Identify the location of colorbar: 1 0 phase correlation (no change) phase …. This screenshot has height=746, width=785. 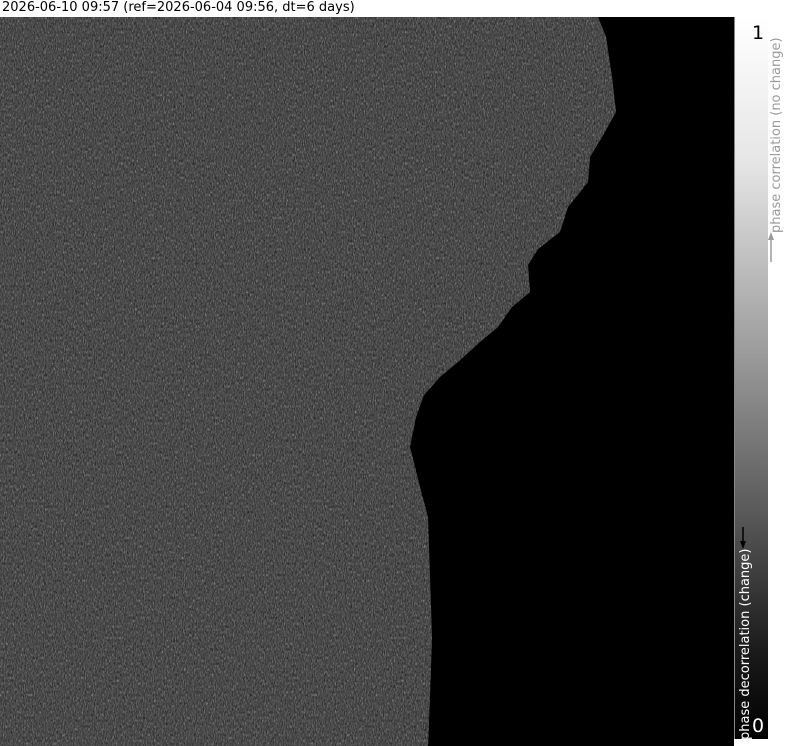
(759, 381).